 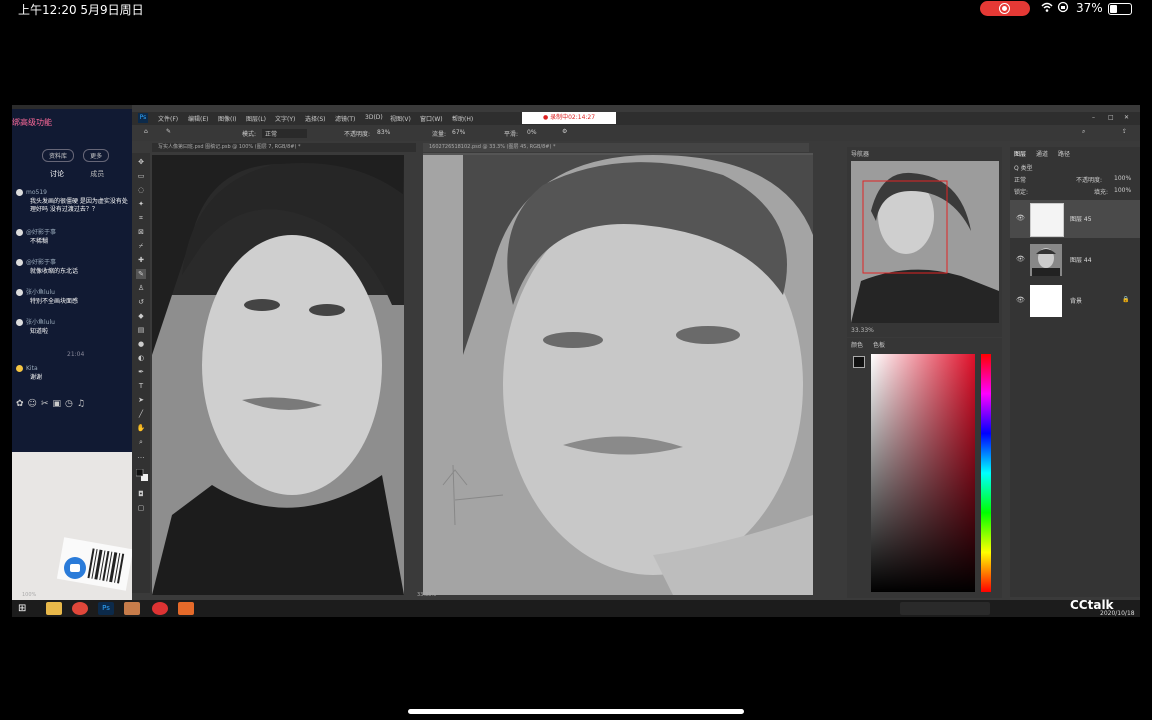 What do you see at coordinates (22, 404) in the screenshot?
I see `flower-icon: ✿` at bounding box center [22, 404].